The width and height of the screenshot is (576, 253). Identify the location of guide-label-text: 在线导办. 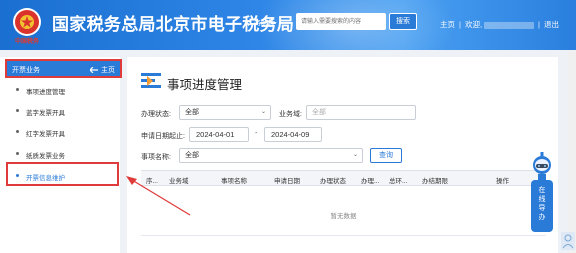
(542, 204).